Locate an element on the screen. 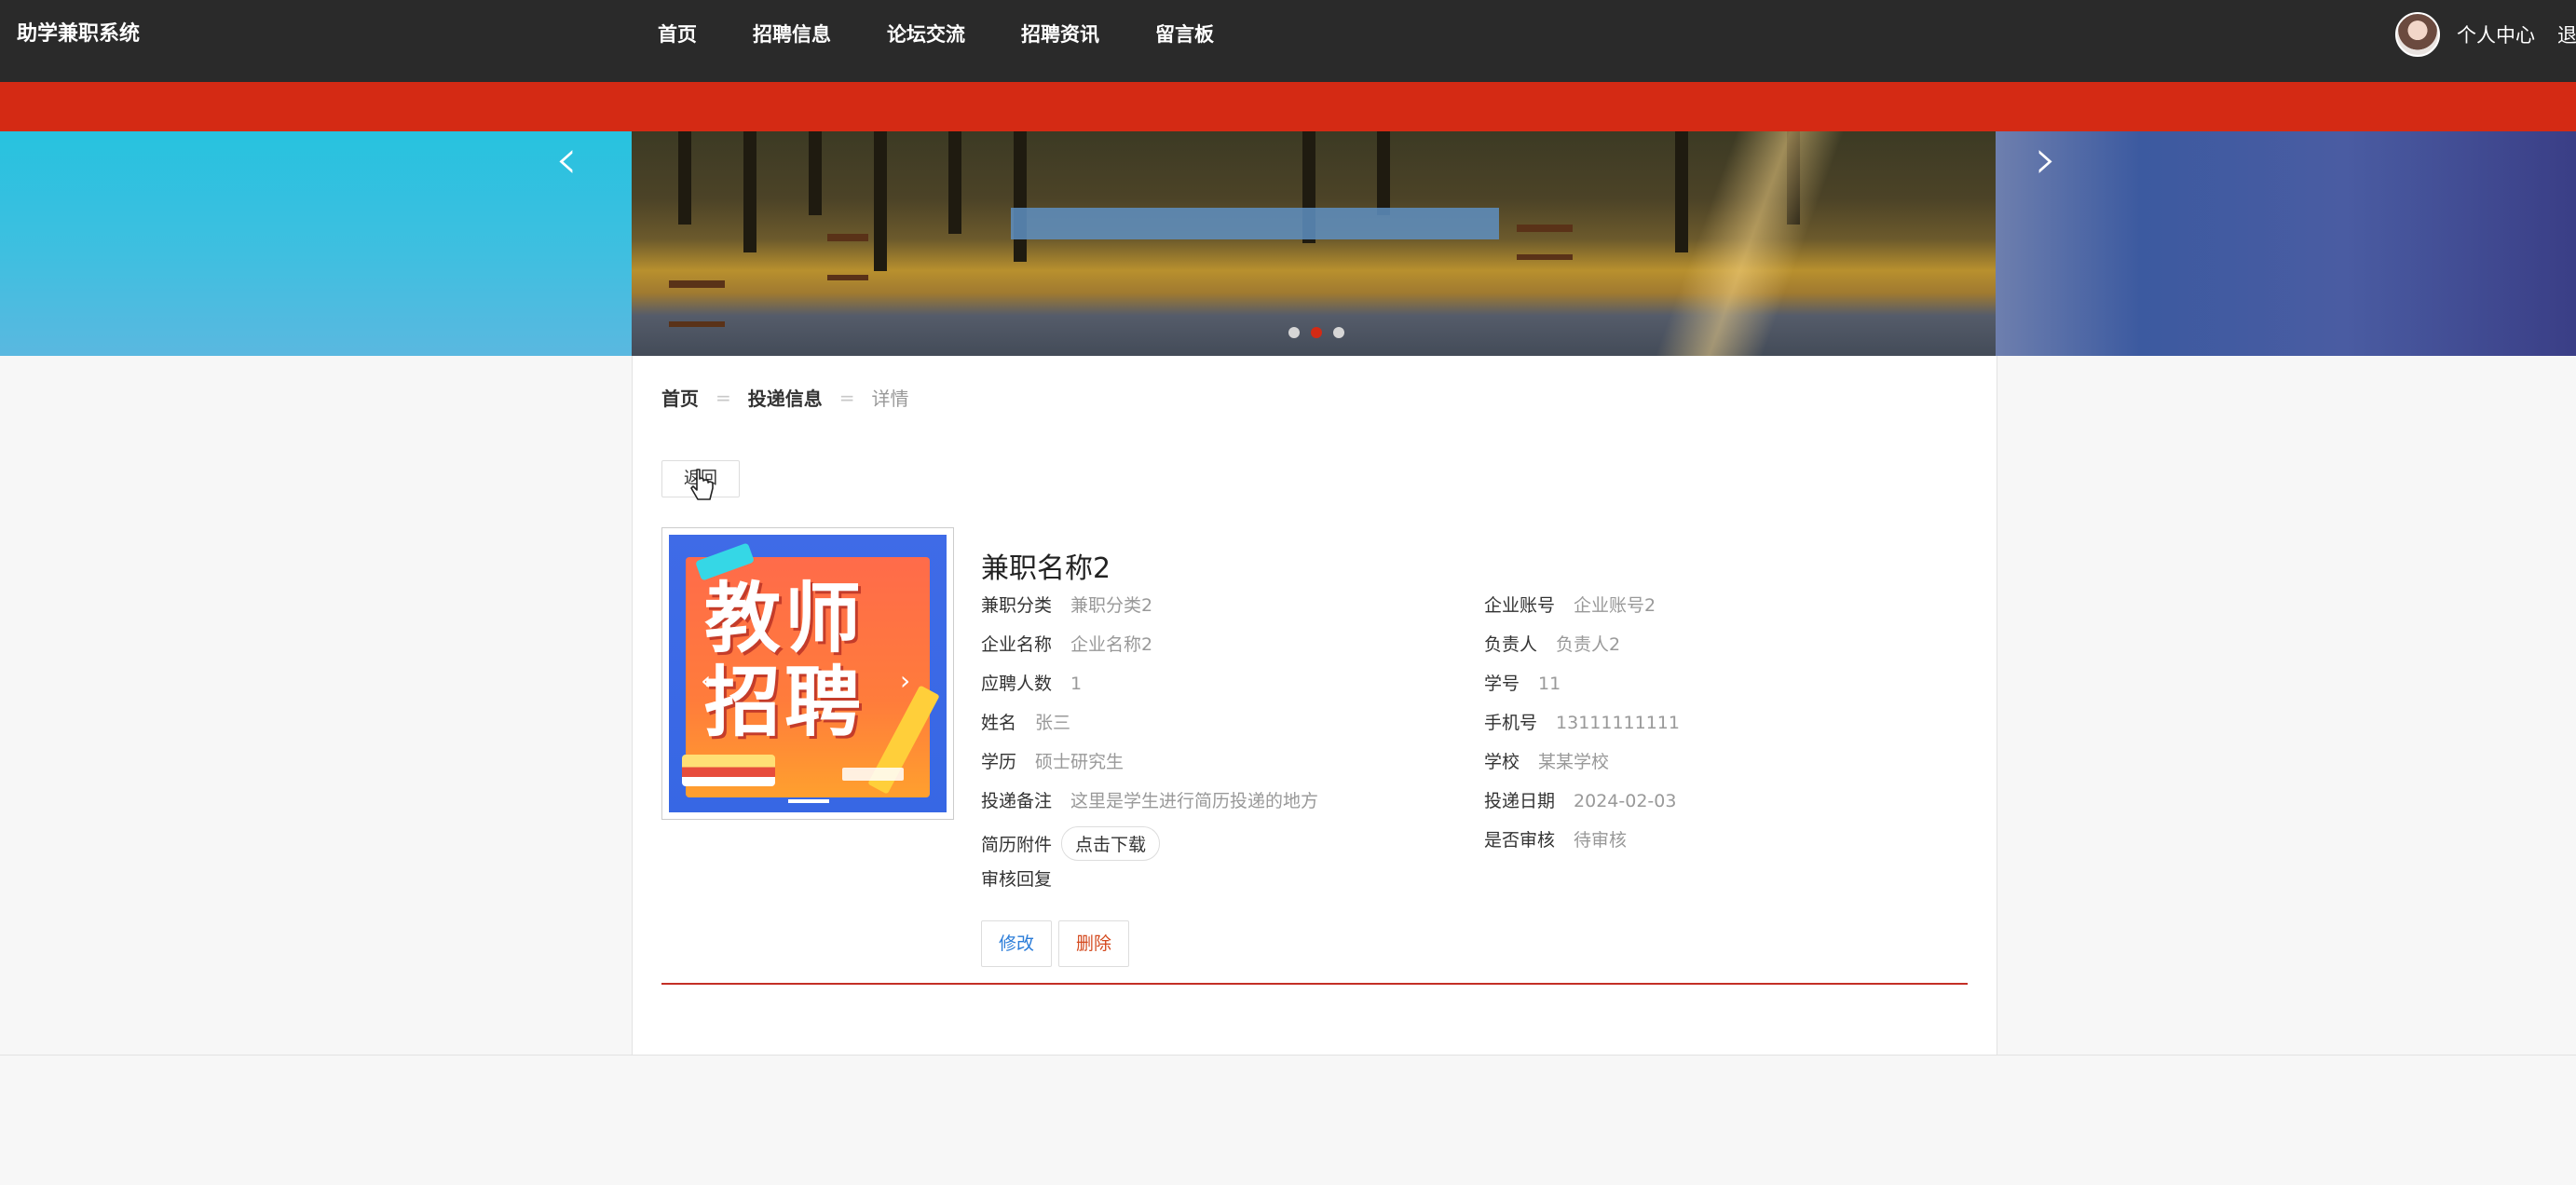  banner-next-slide is located at coordinates (2286, 243).